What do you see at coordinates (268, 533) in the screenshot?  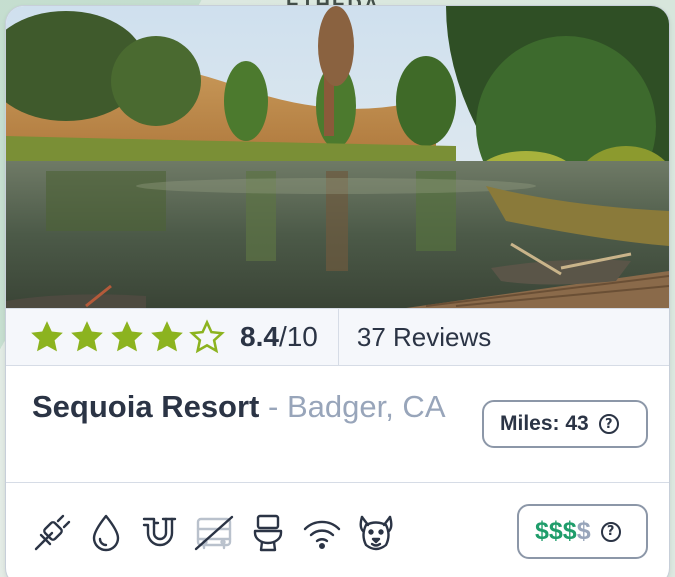 I see `toilet-icon` at bounding box center [268, 533].